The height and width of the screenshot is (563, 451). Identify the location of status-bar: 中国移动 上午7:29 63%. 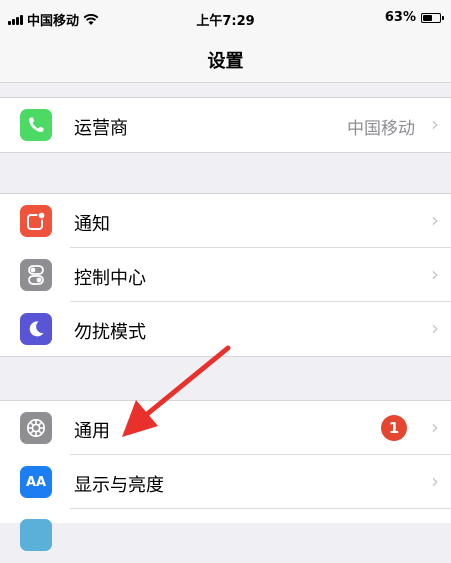
(225, 17).